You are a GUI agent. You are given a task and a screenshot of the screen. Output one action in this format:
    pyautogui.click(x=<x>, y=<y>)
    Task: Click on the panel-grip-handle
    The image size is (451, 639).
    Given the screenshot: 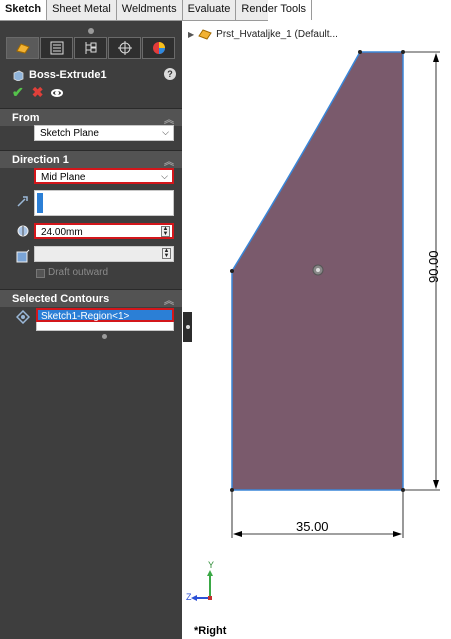 What is the action you would take?
    pyautogui.click(x=91, y=31)
    